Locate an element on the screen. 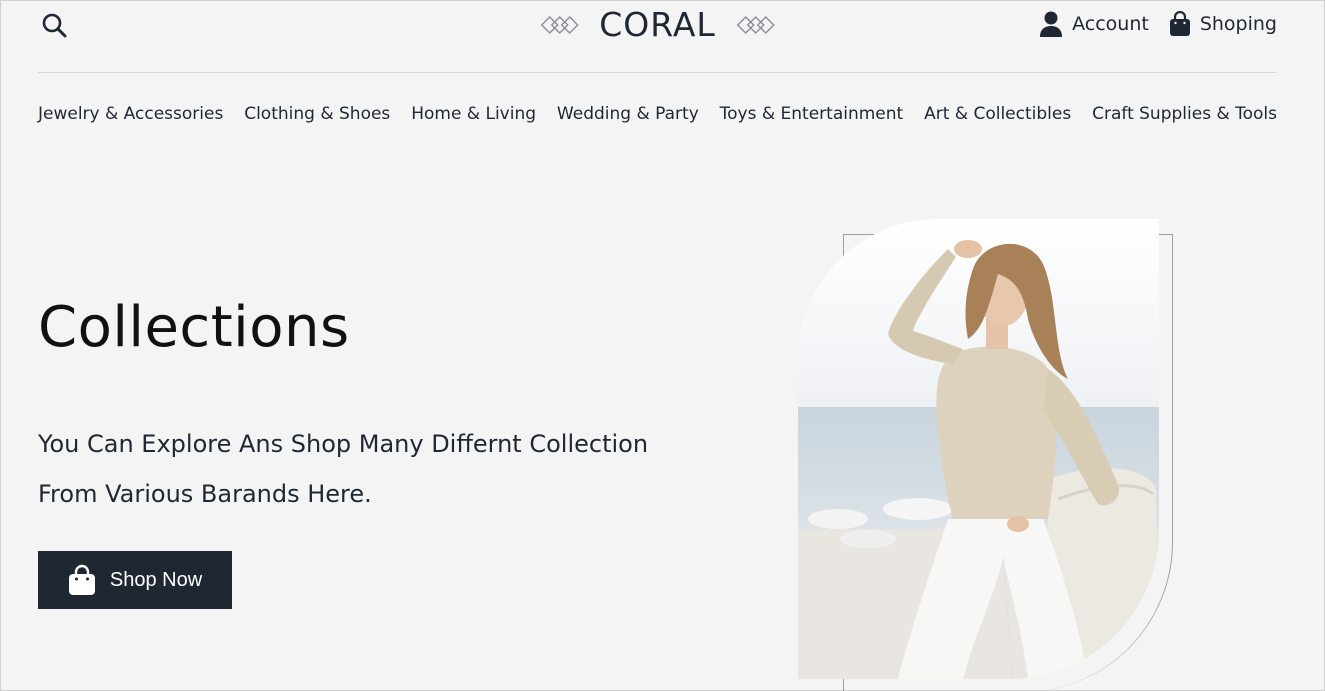 The image size is (1325, 691). hero-text-line: From Various Barands Here. is located at coordinates (205, 494).